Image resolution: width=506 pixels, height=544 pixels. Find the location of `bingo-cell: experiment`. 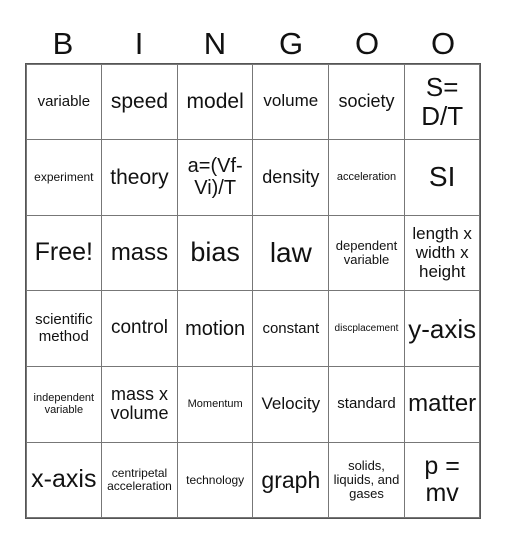

bingo-cell: experiment is located at coordinates (64, 177).